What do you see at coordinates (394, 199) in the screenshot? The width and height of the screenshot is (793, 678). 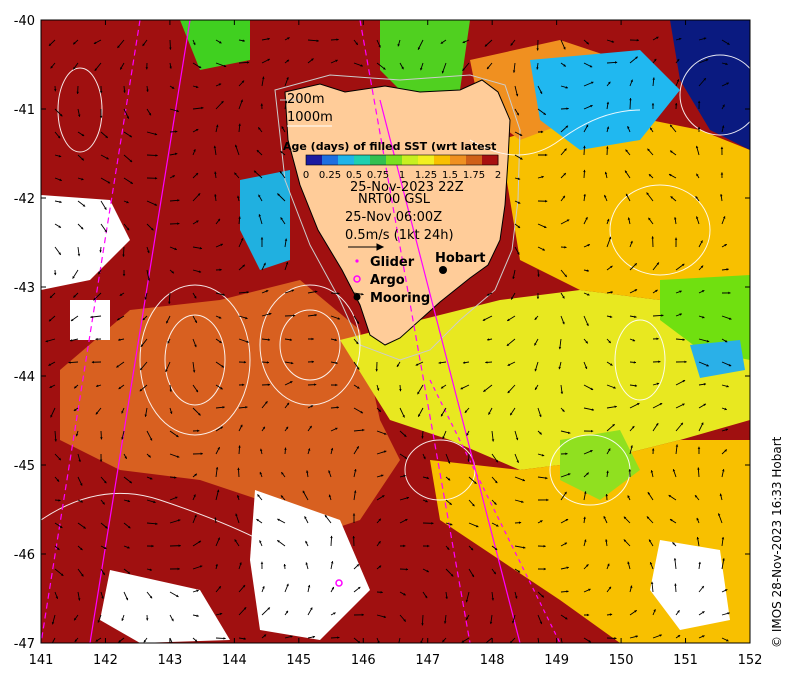 I see `source-label: NRT00 GSL` at bounding box center [394, 199].